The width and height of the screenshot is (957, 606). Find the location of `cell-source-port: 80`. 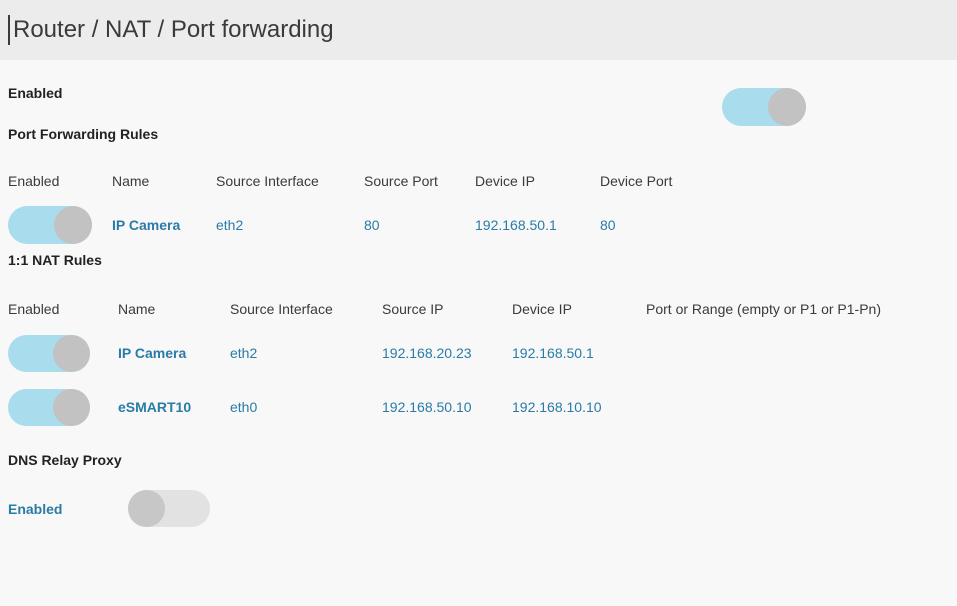

cell-source-port: 80 is located at coordinates (419, 225).